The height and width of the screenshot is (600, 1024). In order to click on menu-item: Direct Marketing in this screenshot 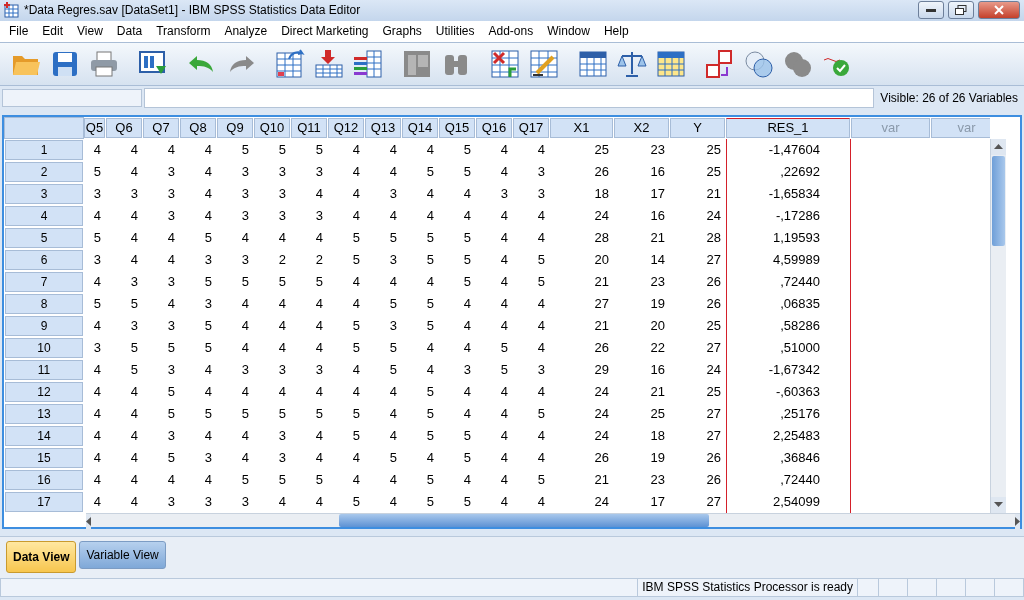, I will do `click(325, 31)`.